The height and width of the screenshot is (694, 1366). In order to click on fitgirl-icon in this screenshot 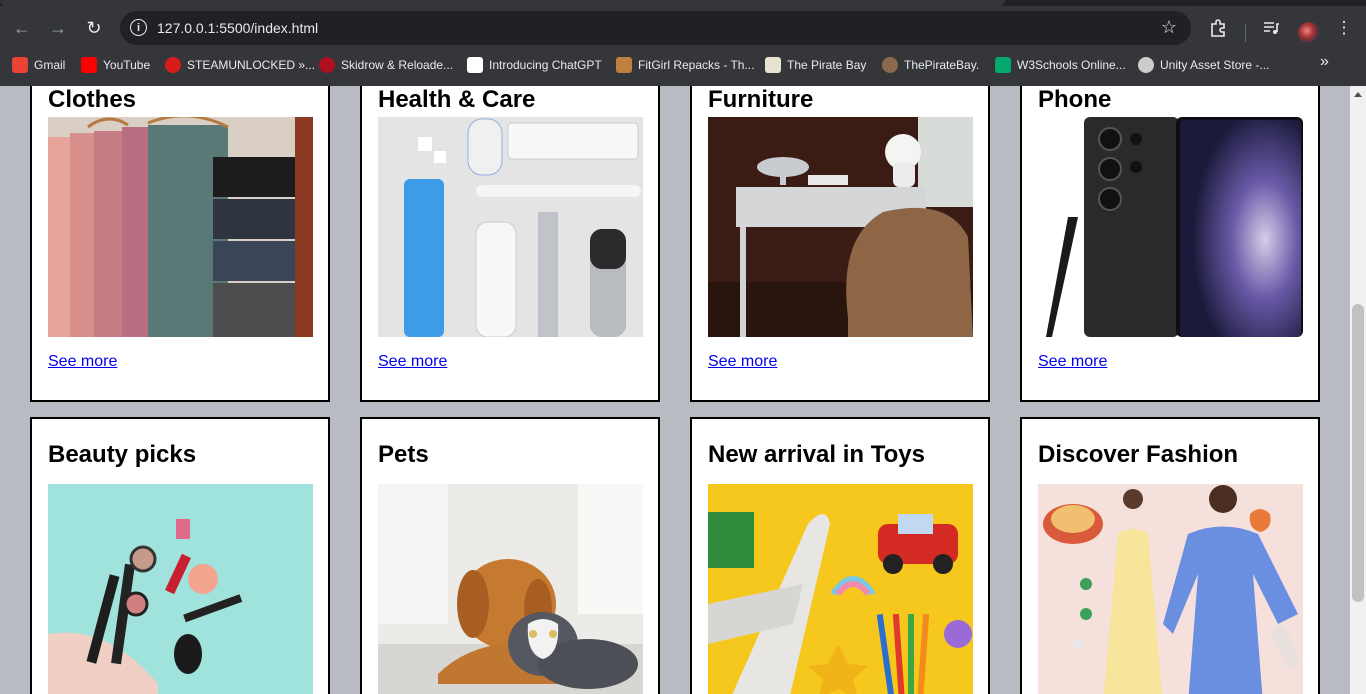, I will do `click(624, 65)`.